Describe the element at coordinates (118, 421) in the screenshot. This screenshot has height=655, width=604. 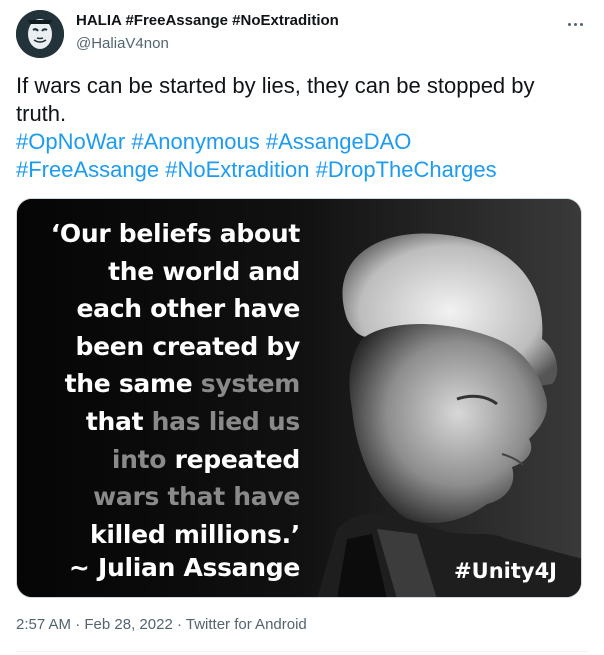
I see `quote-fragment: that` at that location.